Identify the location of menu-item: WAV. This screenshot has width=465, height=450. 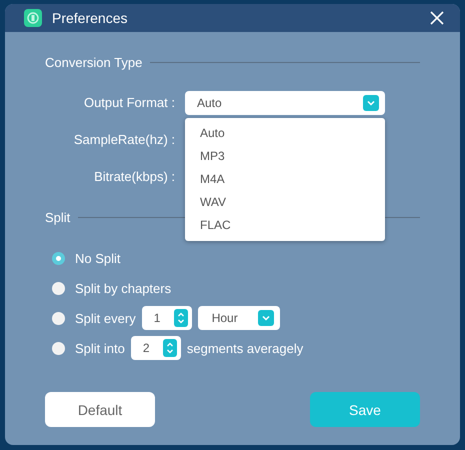
(285, 202).